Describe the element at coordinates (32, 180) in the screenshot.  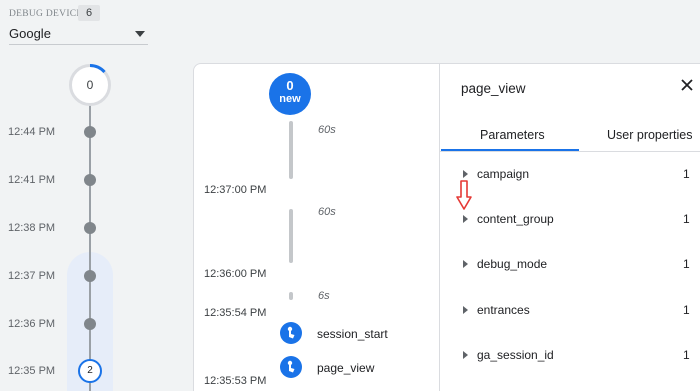
I see `minute-time: 12:41 PM` at that location.